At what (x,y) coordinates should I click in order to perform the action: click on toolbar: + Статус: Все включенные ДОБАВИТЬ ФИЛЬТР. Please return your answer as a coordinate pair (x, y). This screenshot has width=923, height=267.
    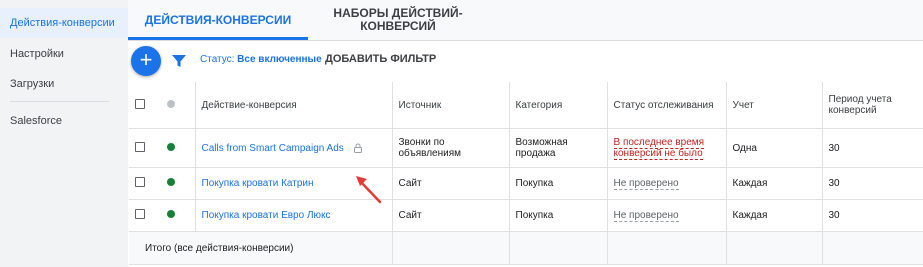
    Looking at the image, I should click on (525, 61).